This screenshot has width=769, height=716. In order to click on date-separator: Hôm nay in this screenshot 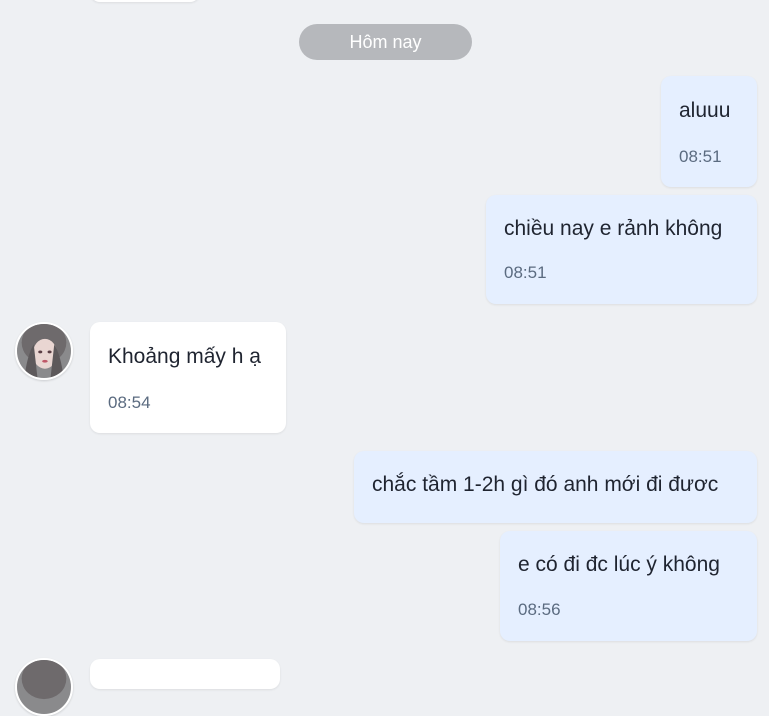, I will do `click(385, 42)`.